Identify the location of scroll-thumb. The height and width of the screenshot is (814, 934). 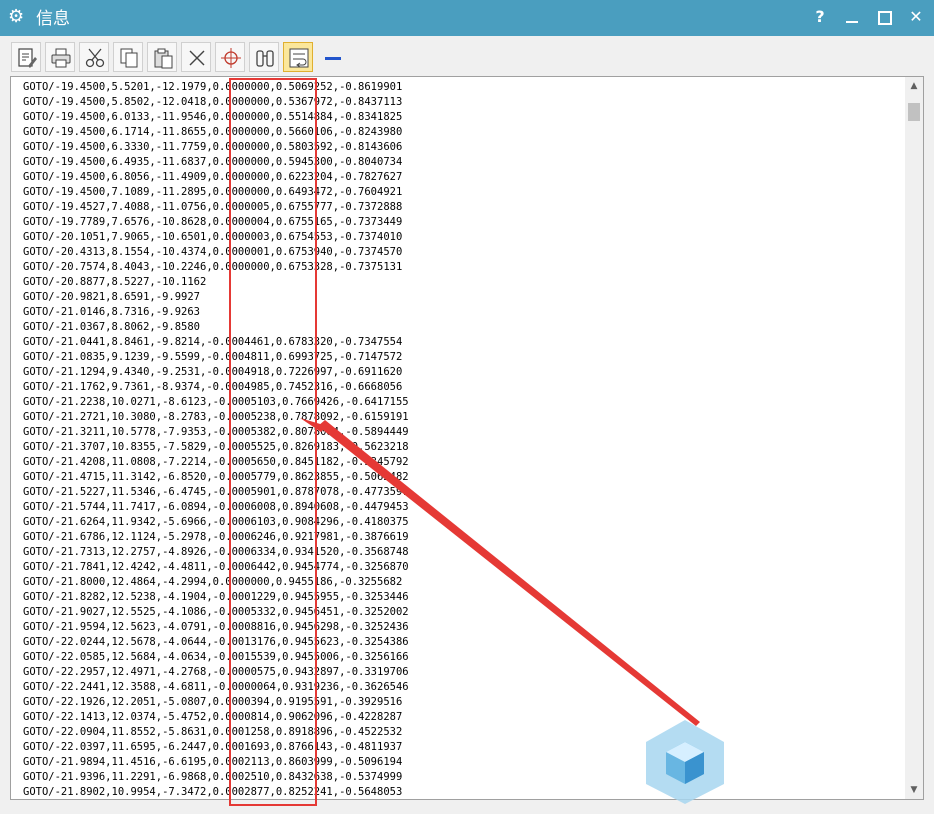
(914, 112).